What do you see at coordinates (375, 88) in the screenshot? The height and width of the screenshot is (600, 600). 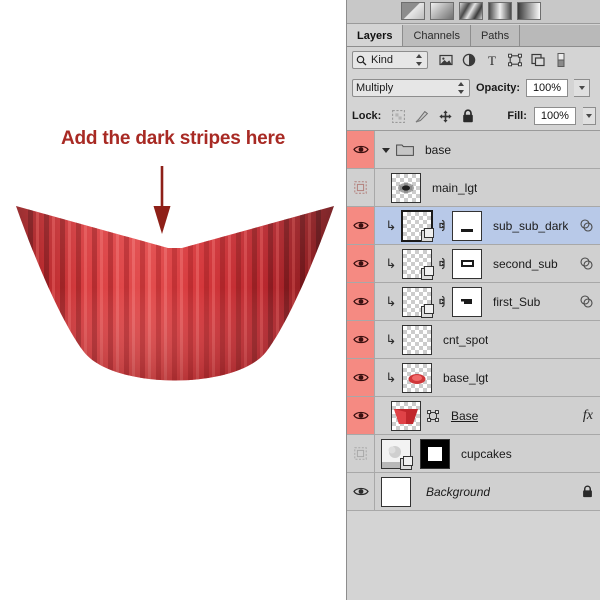 I see `blend-mode-value: Multiply` at bounding box center [375, 88].